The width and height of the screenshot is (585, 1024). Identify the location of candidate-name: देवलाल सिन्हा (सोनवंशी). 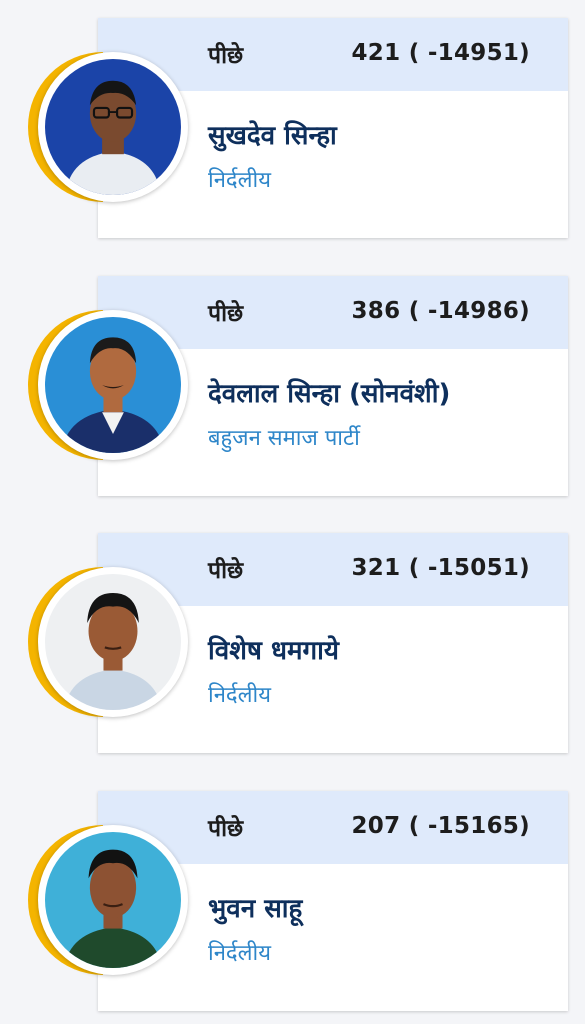
(329, 394).